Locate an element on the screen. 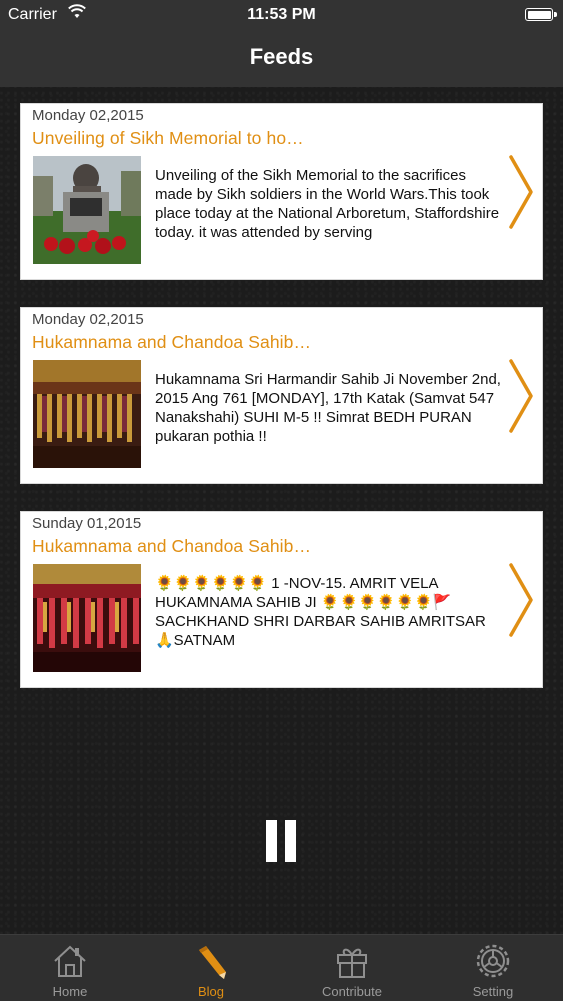 This screenshot has width=563, height=1001. gift-icon is located at coordinates (352, 963).